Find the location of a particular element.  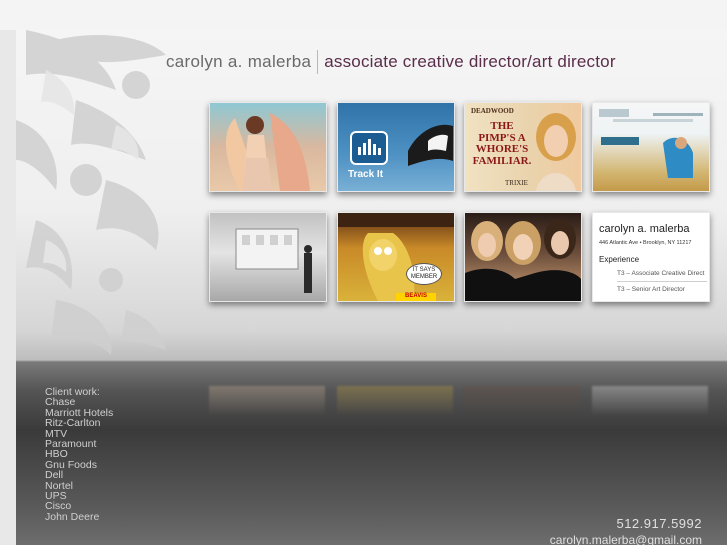

chart-icon is located at coordinates (369, 148).